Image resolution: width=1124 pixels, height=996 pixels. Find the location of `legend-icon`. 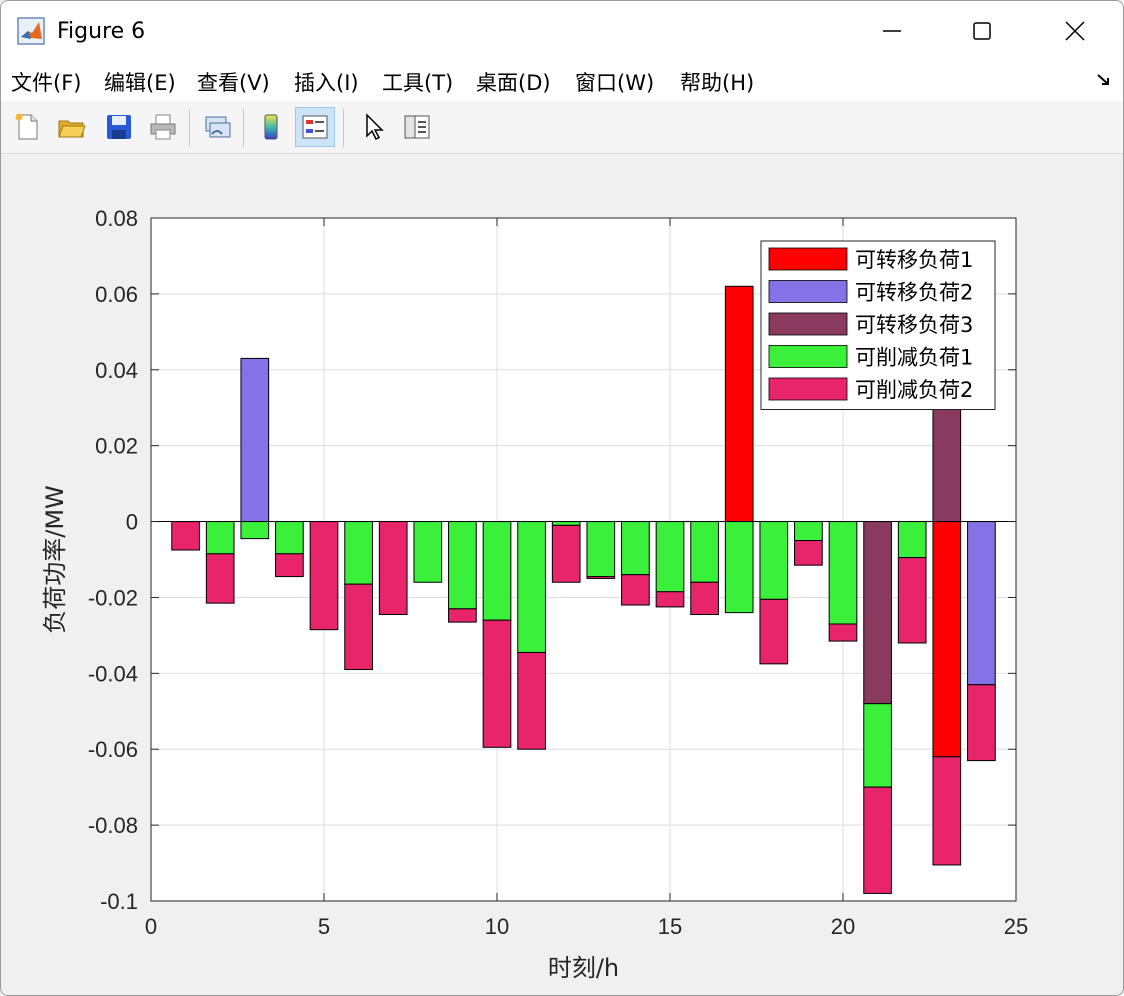

legend-icon is located at coordinates (315, 127).